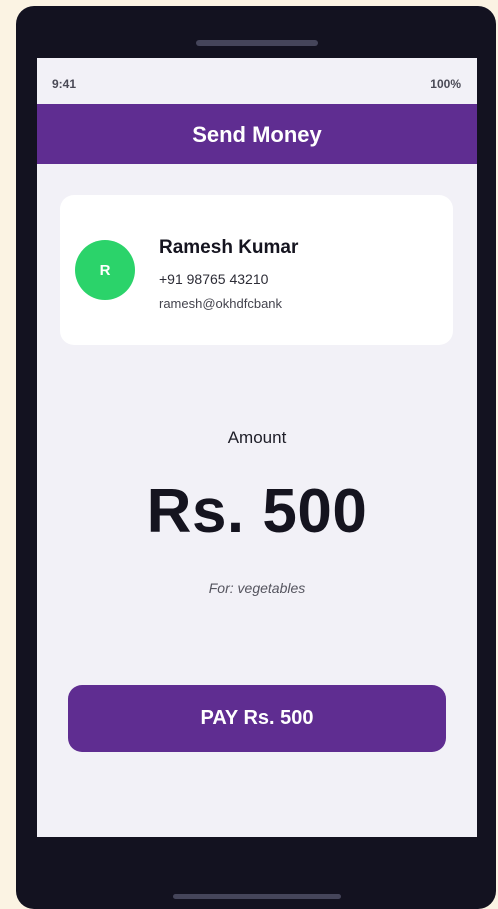 The width and height of the screenshot is (498, 909). Describe the element at coordinates (105, 270) in the screenshot. I see `avatar: R` at that location.